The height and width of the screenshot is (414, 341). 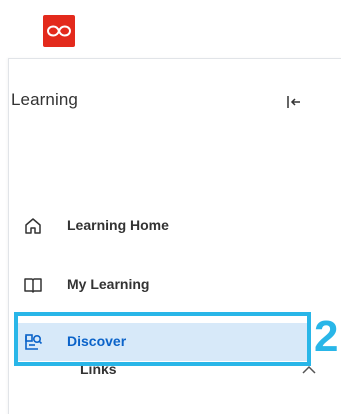 I want to click on sidebar-item-label: My Learning, so click(x=108, y=284).